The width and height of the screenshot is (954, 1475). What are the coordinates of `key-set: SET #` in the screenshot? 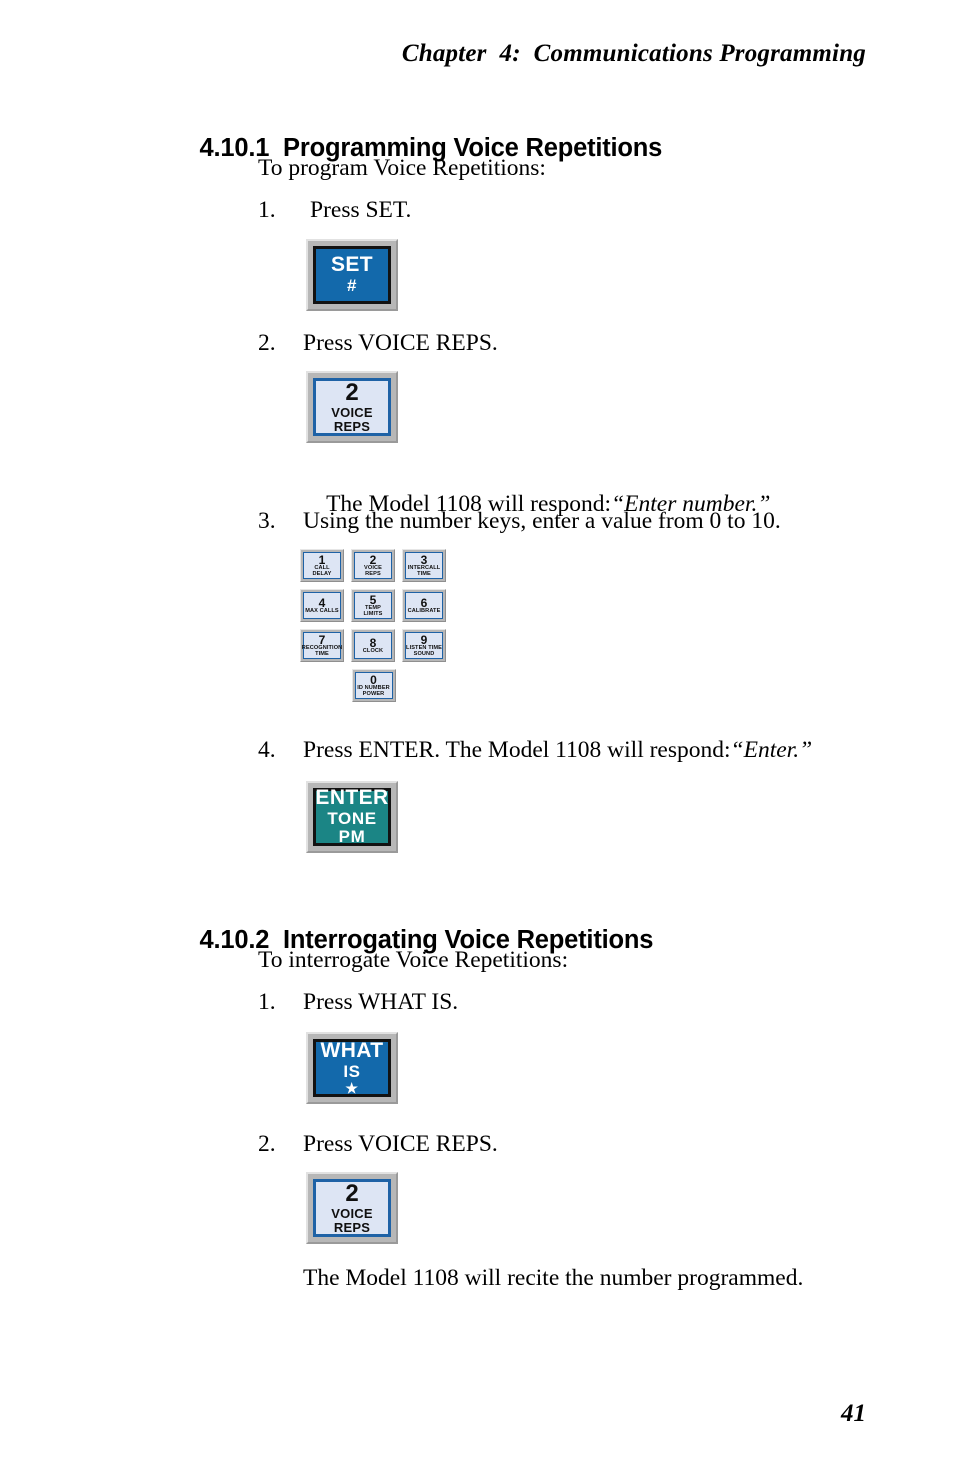 It's located at (352, 275).